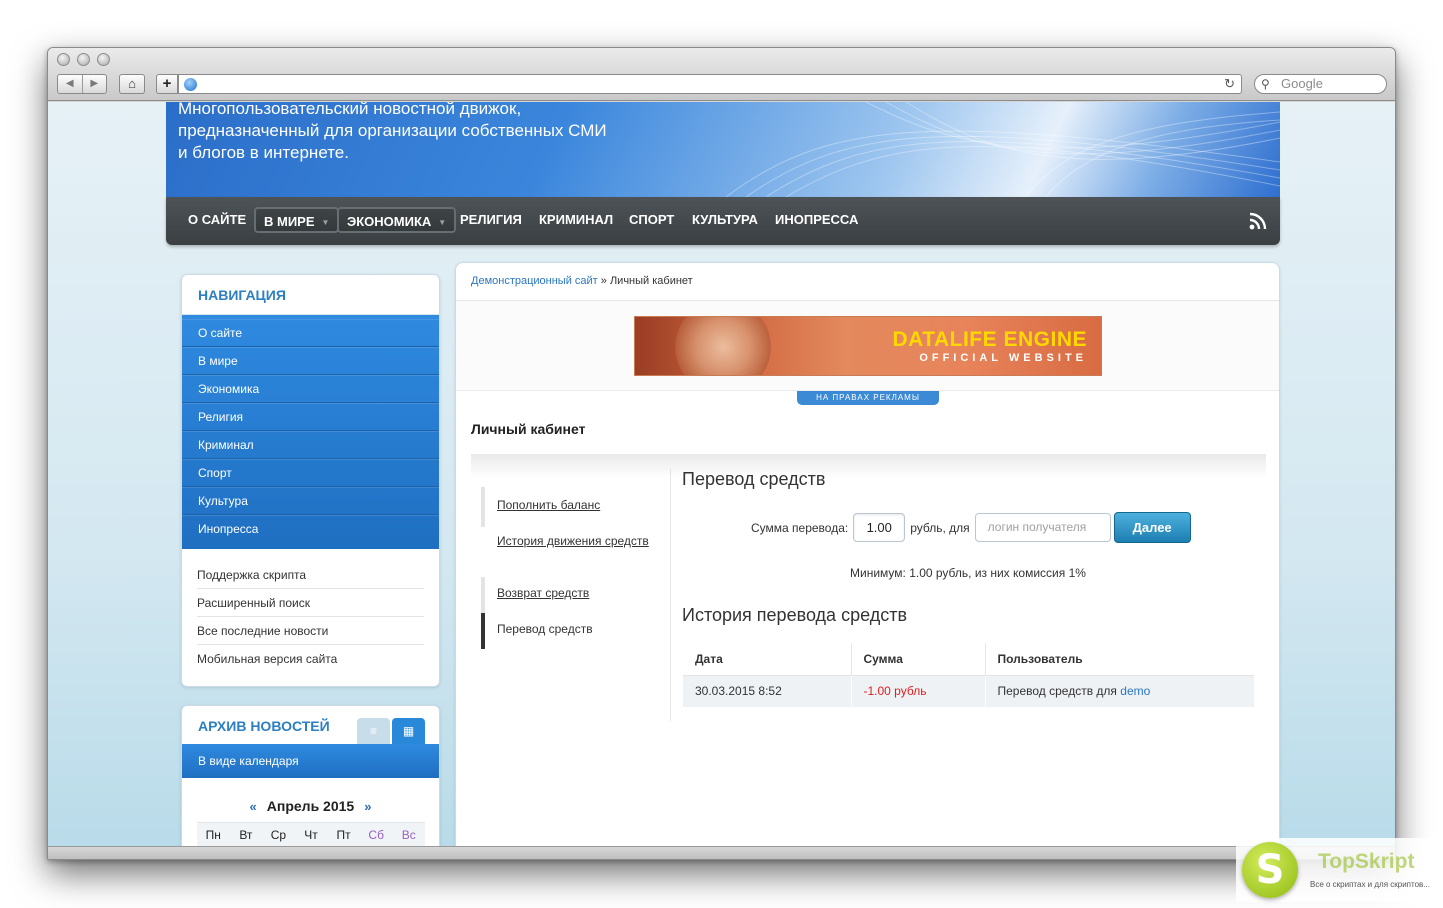 This screenshot has width=1443, height=908. What do you see at coordinates (651, 281) in the screenshot?
I see `breadcrumb-current: Личный кабинет` at bounding box center [651, 281].